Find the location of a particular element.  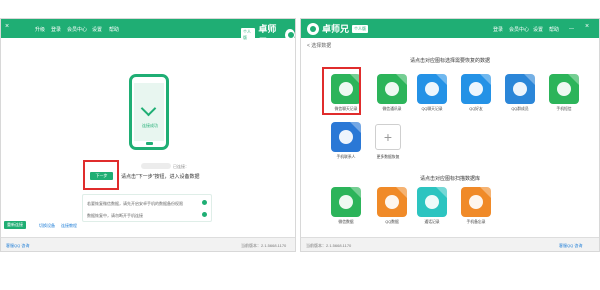

app-logo: 卓师兄 个人版 is located at coordinates (338, 28).